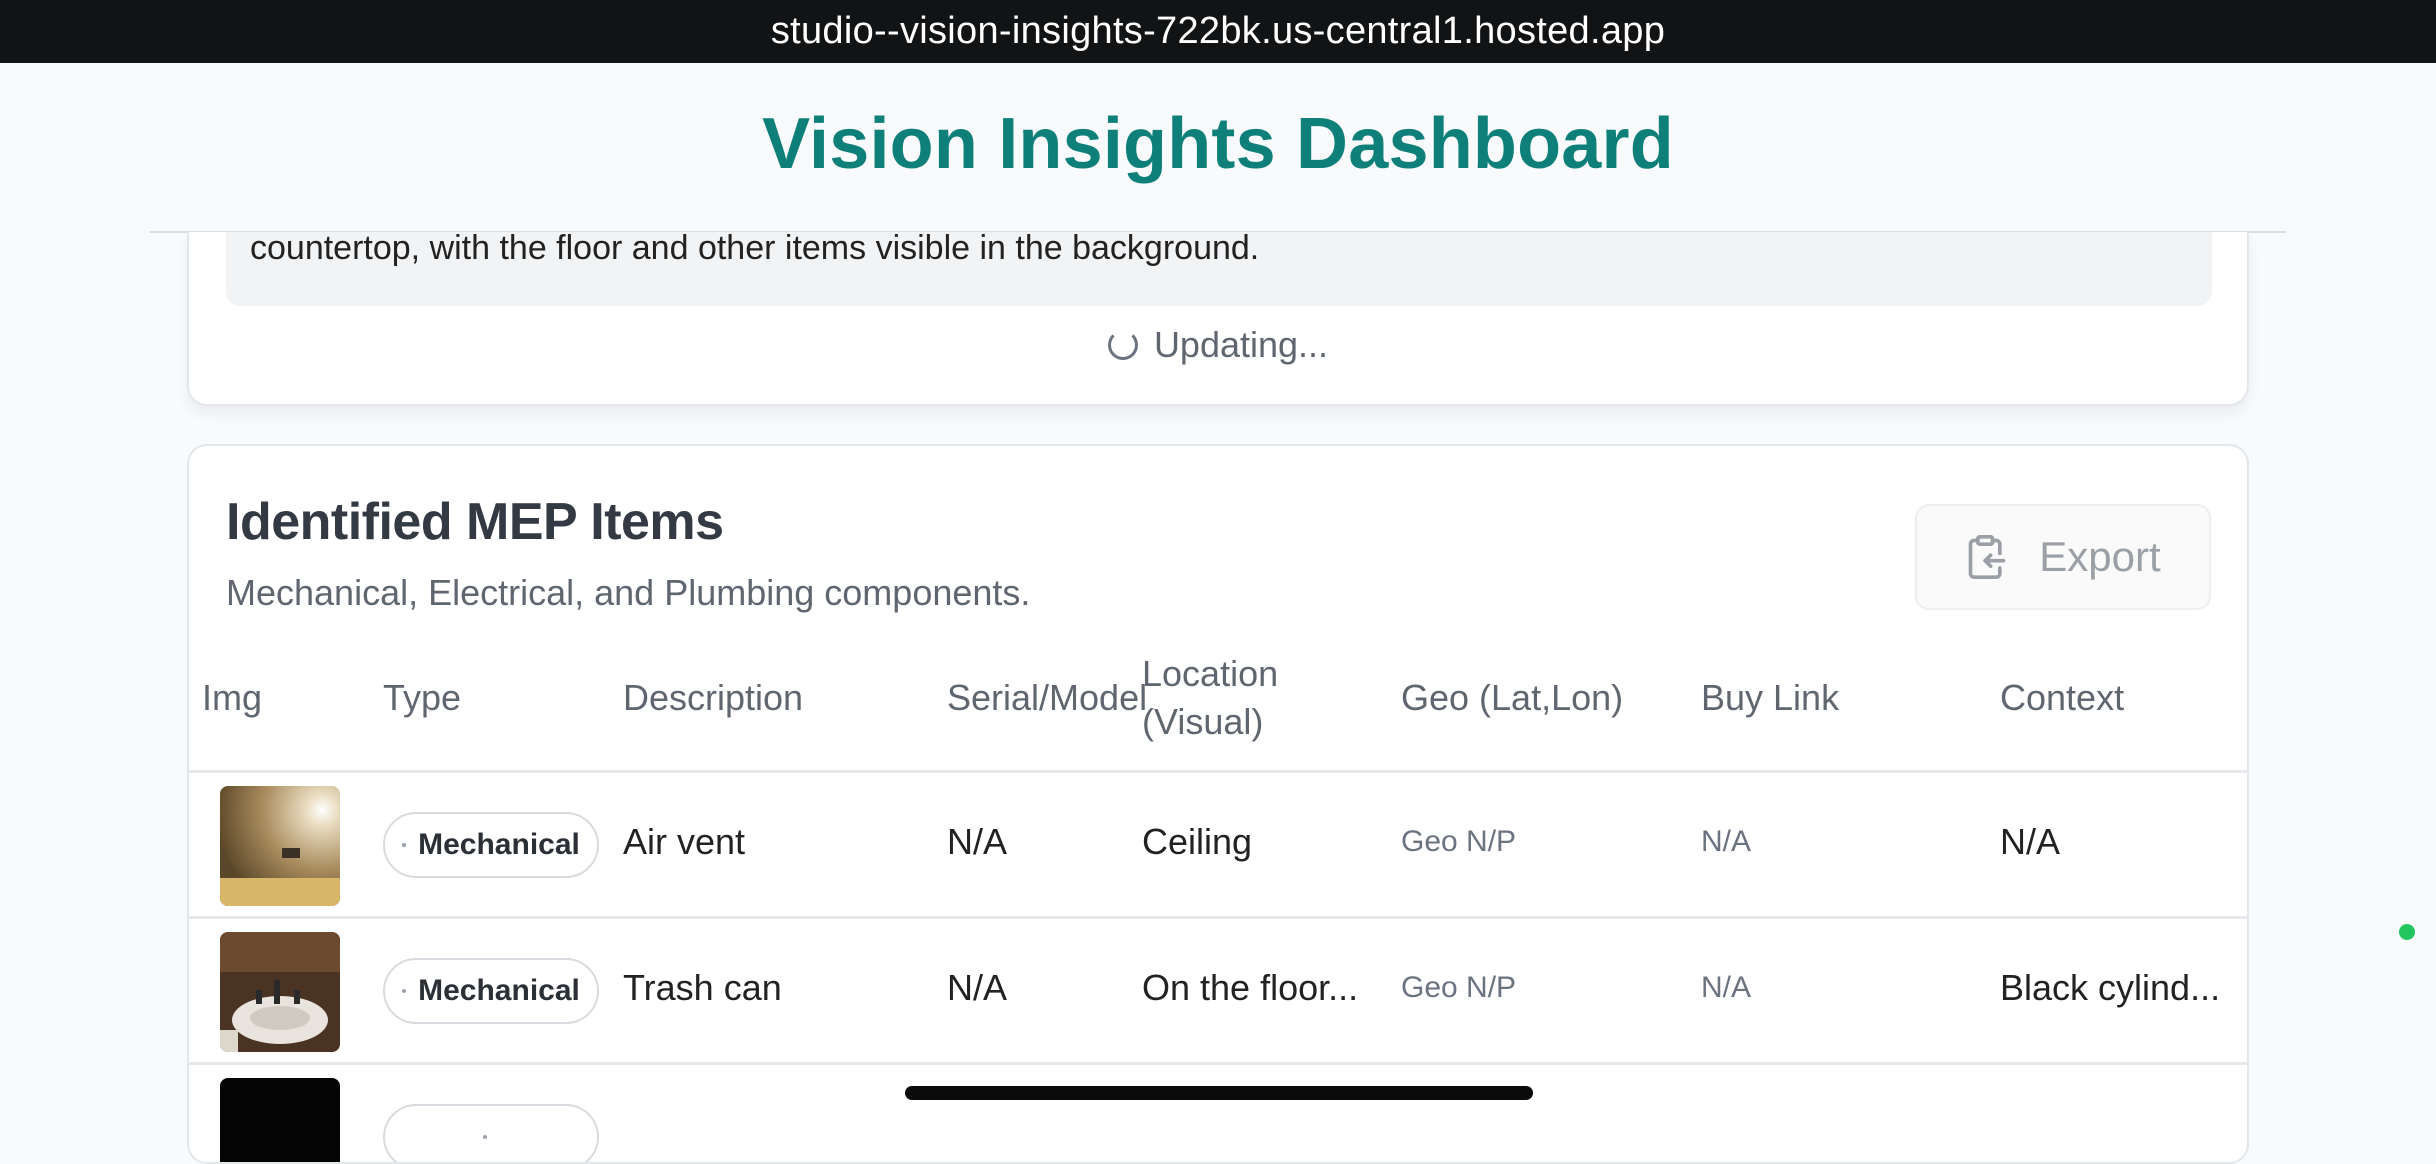 Image resolution: width=2436 pixels, height=1164 pixels. I want to click on export-button: Export, so click(2063, 557).